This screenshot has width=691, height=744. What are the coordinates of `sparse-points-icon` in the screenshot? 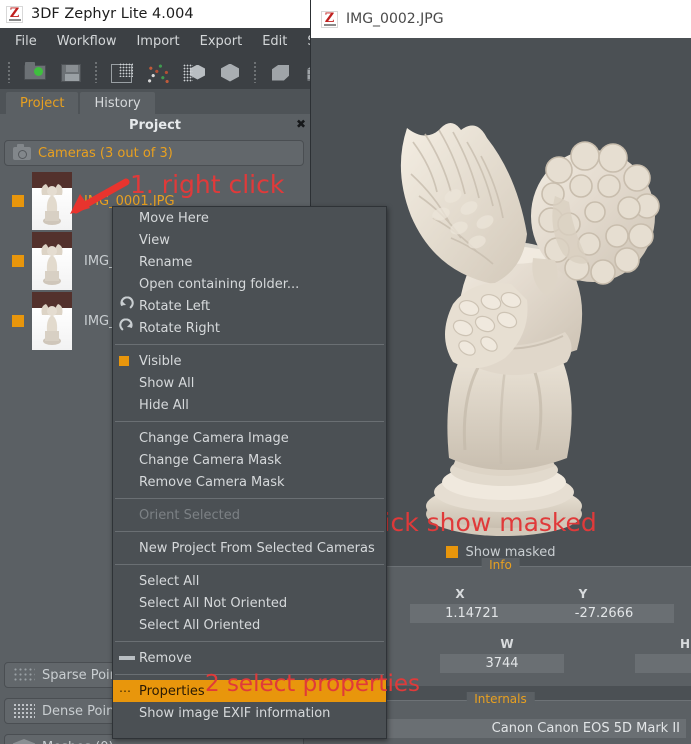 It's located at (24, 675).